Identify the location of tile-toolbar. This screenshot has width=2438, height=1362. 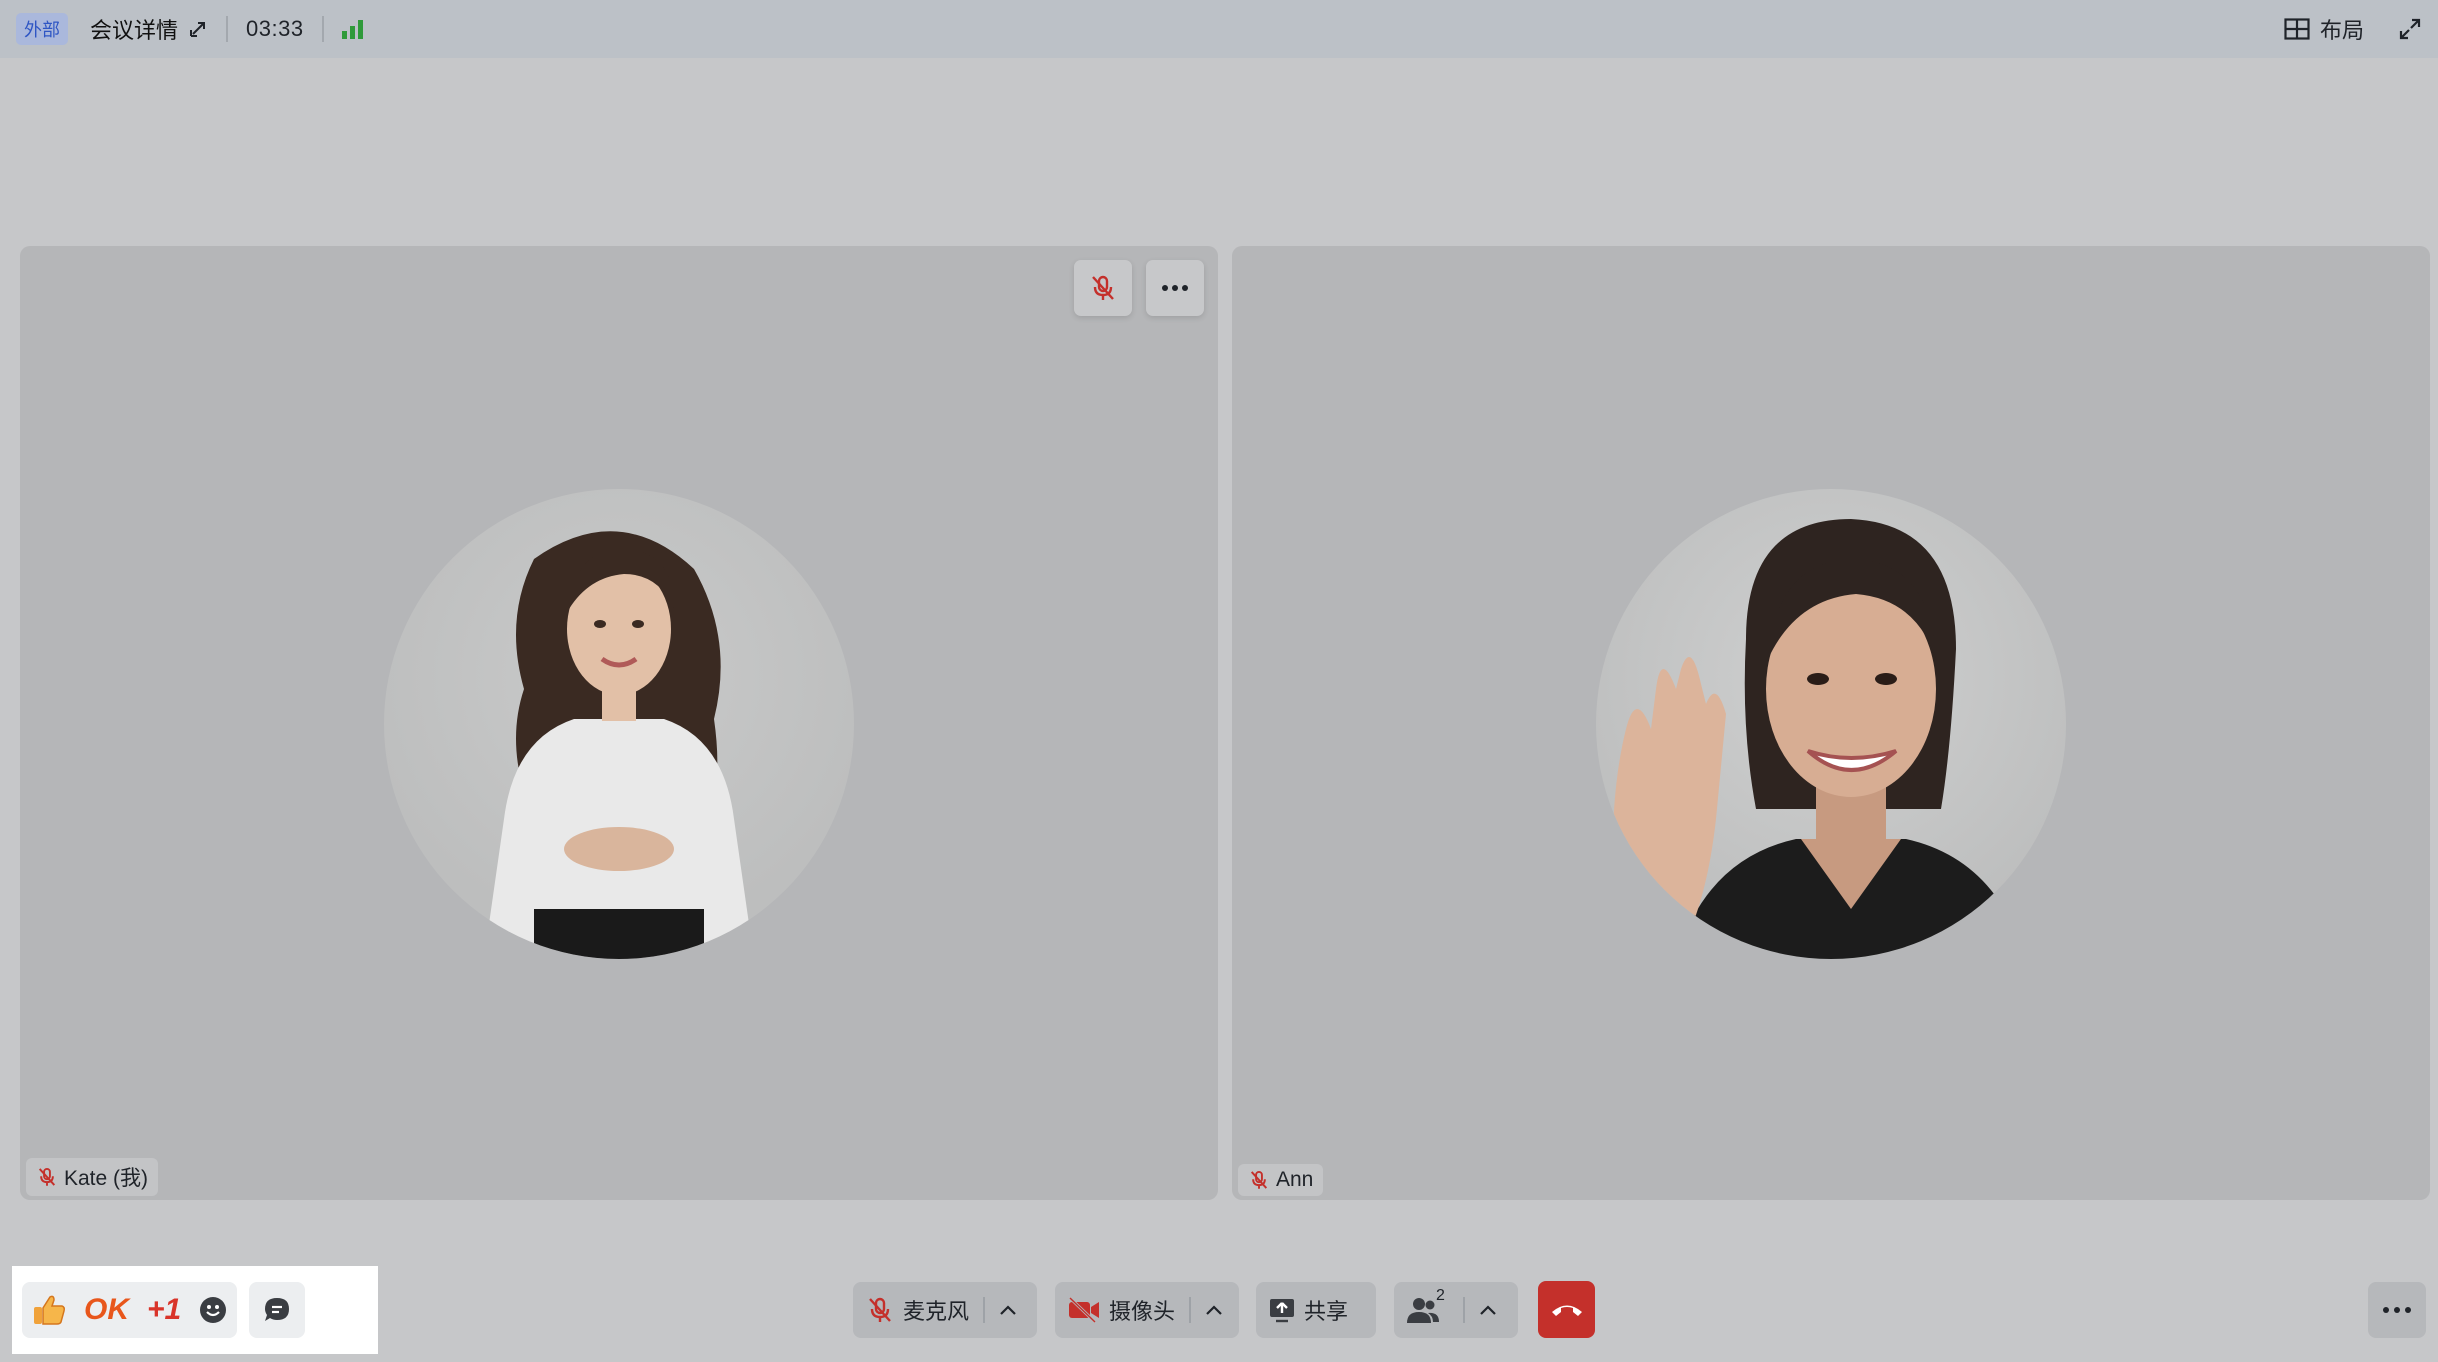
(1139, 288).